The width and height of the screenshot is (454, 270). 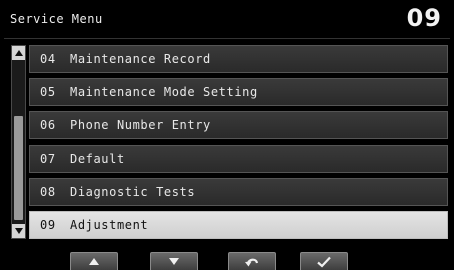 I want to click on menu-item-diagnostic-tests: 08 Diagnostic Tests, so click(x=238, y=191).